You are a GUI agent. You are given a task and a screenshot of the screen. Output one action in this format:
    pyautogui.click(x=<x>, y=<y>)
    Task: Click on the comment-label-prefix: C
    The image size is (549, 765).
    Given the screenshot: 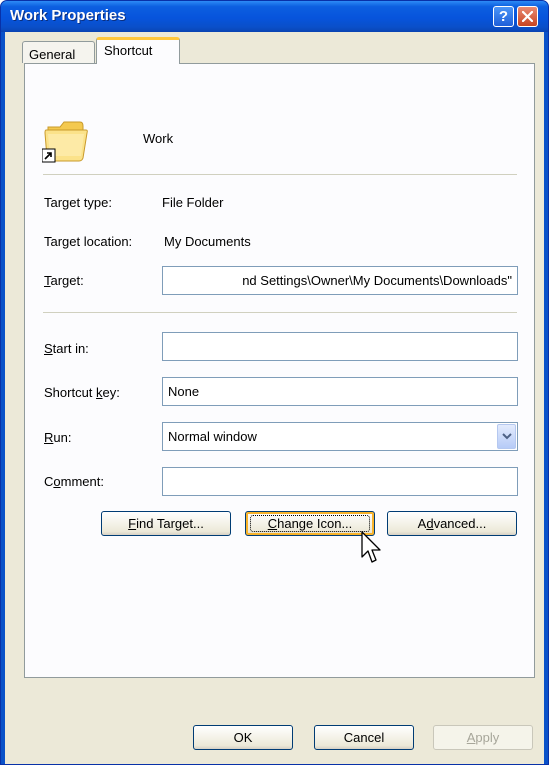 What is the action you would take?
    pyautogui.click(x=49, y=481)
    